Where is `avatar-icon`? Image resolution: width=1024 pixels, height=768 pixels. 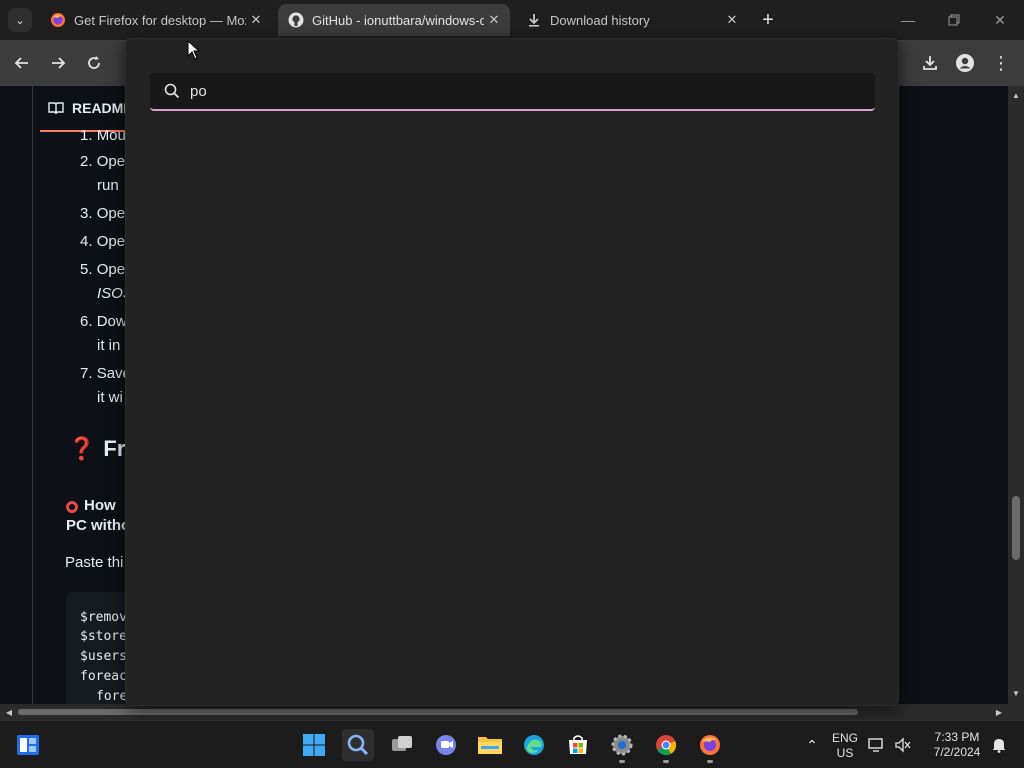
avatar-icon is located at coordinates (965, 63).